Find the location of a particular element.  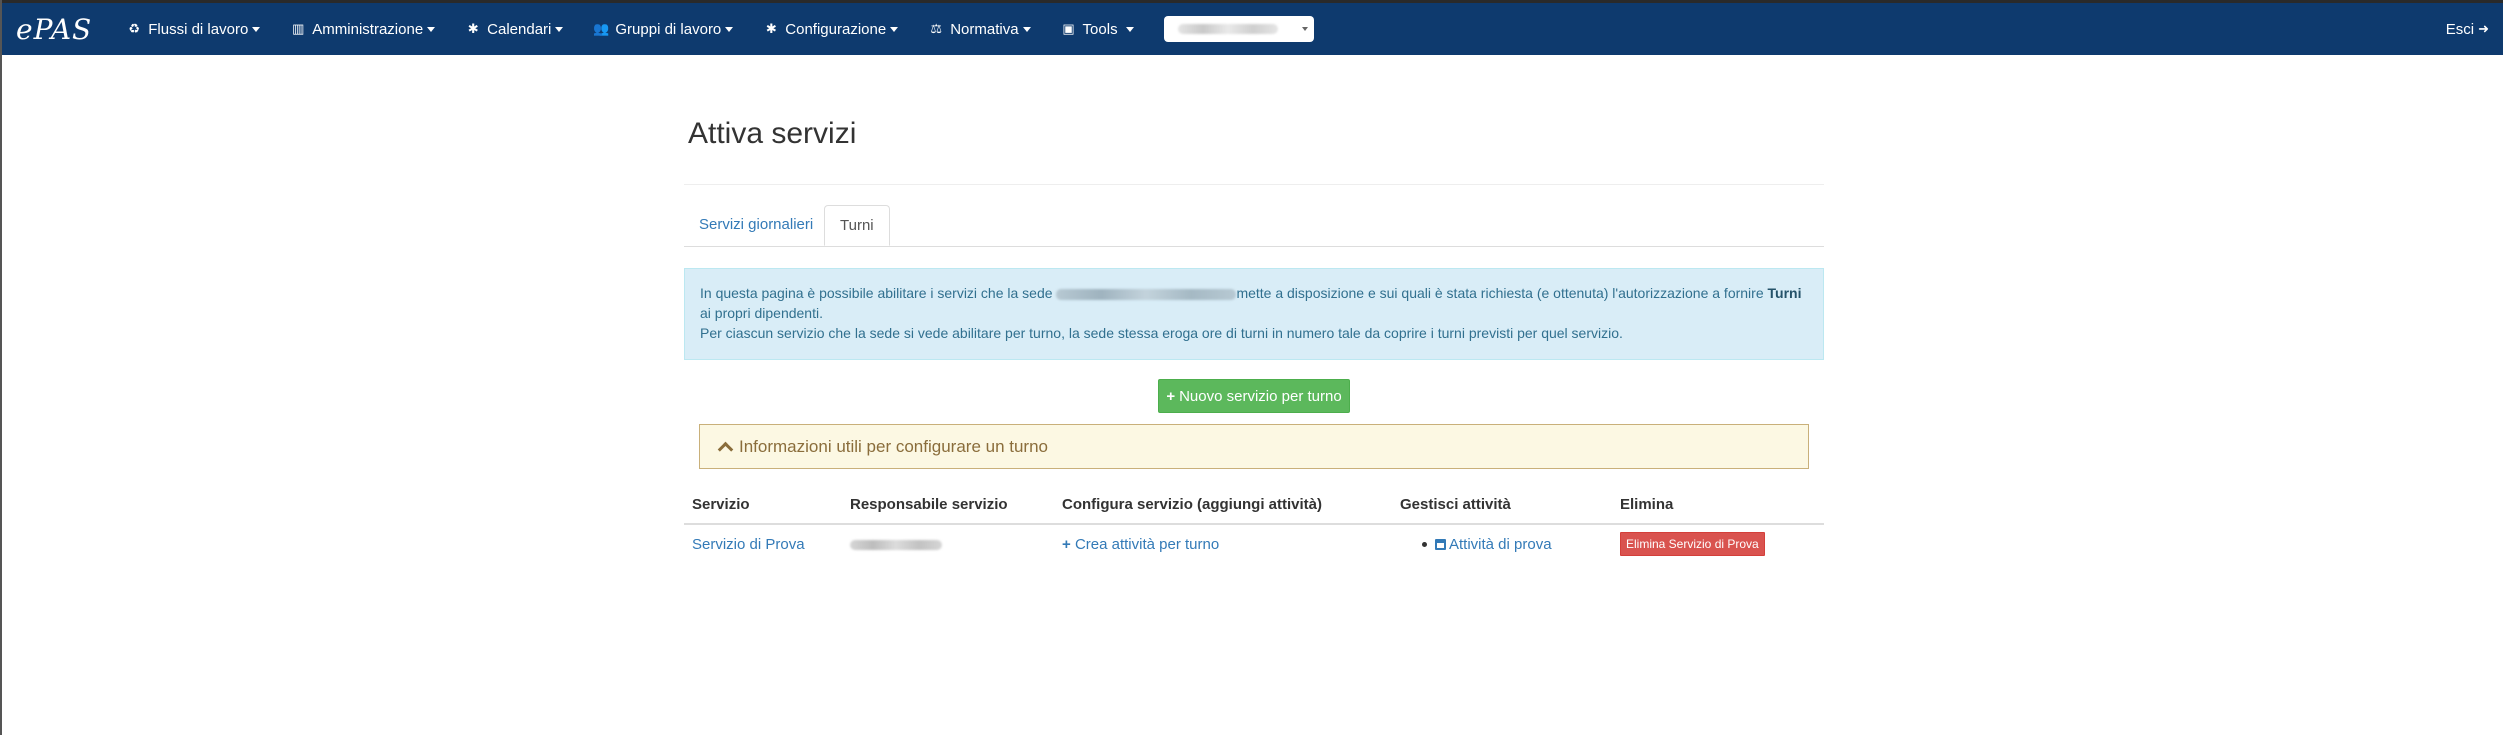

menu-calendari: ✱ Calendari is located at coordinates (514, 29).